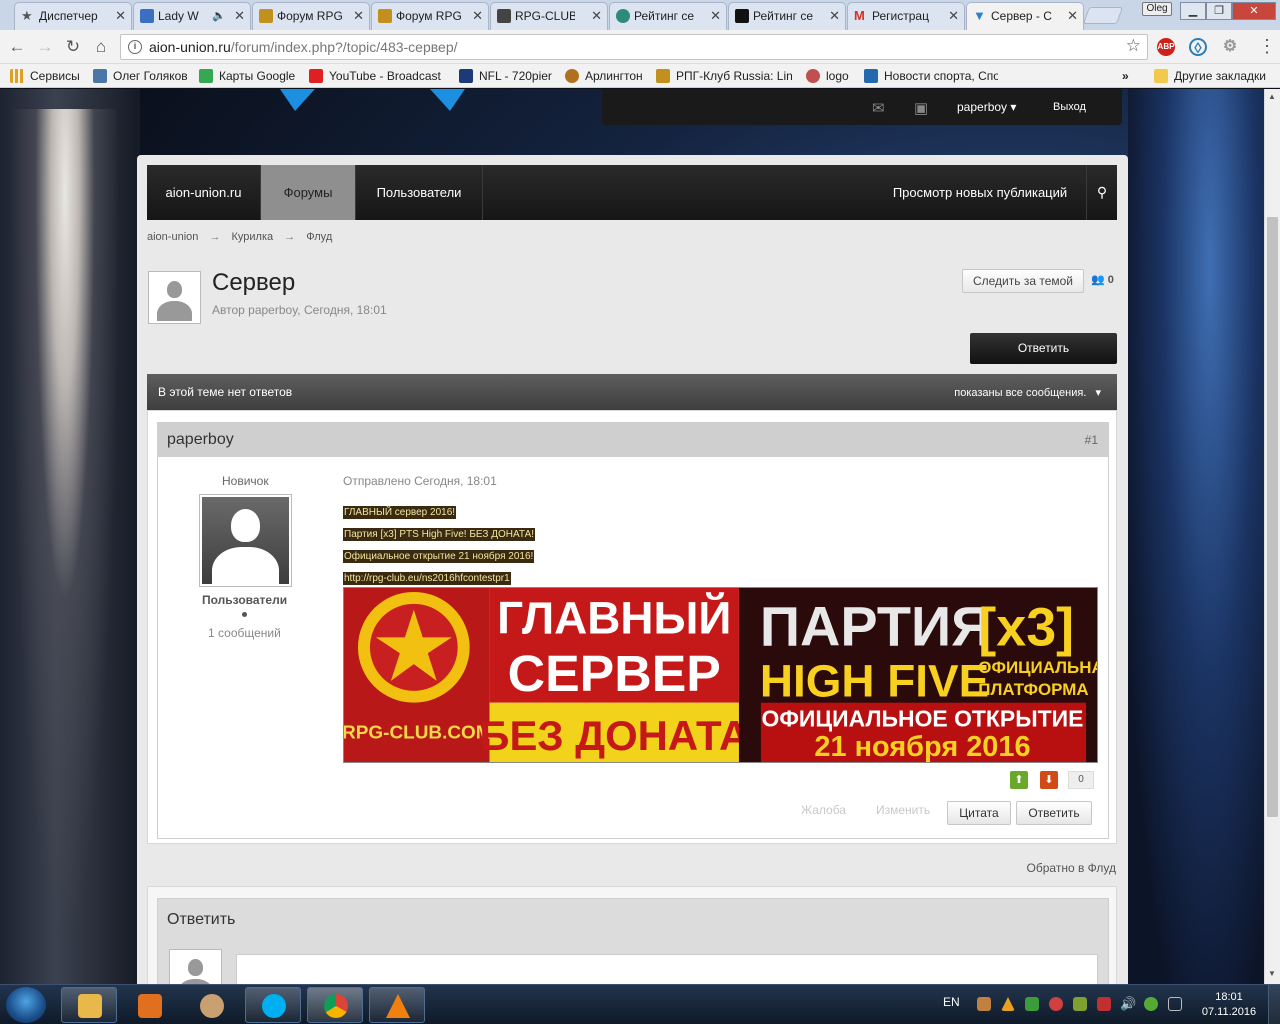  I want to click on bookmark-sports-news: Новости спорта, Спо, so click(931, 76).